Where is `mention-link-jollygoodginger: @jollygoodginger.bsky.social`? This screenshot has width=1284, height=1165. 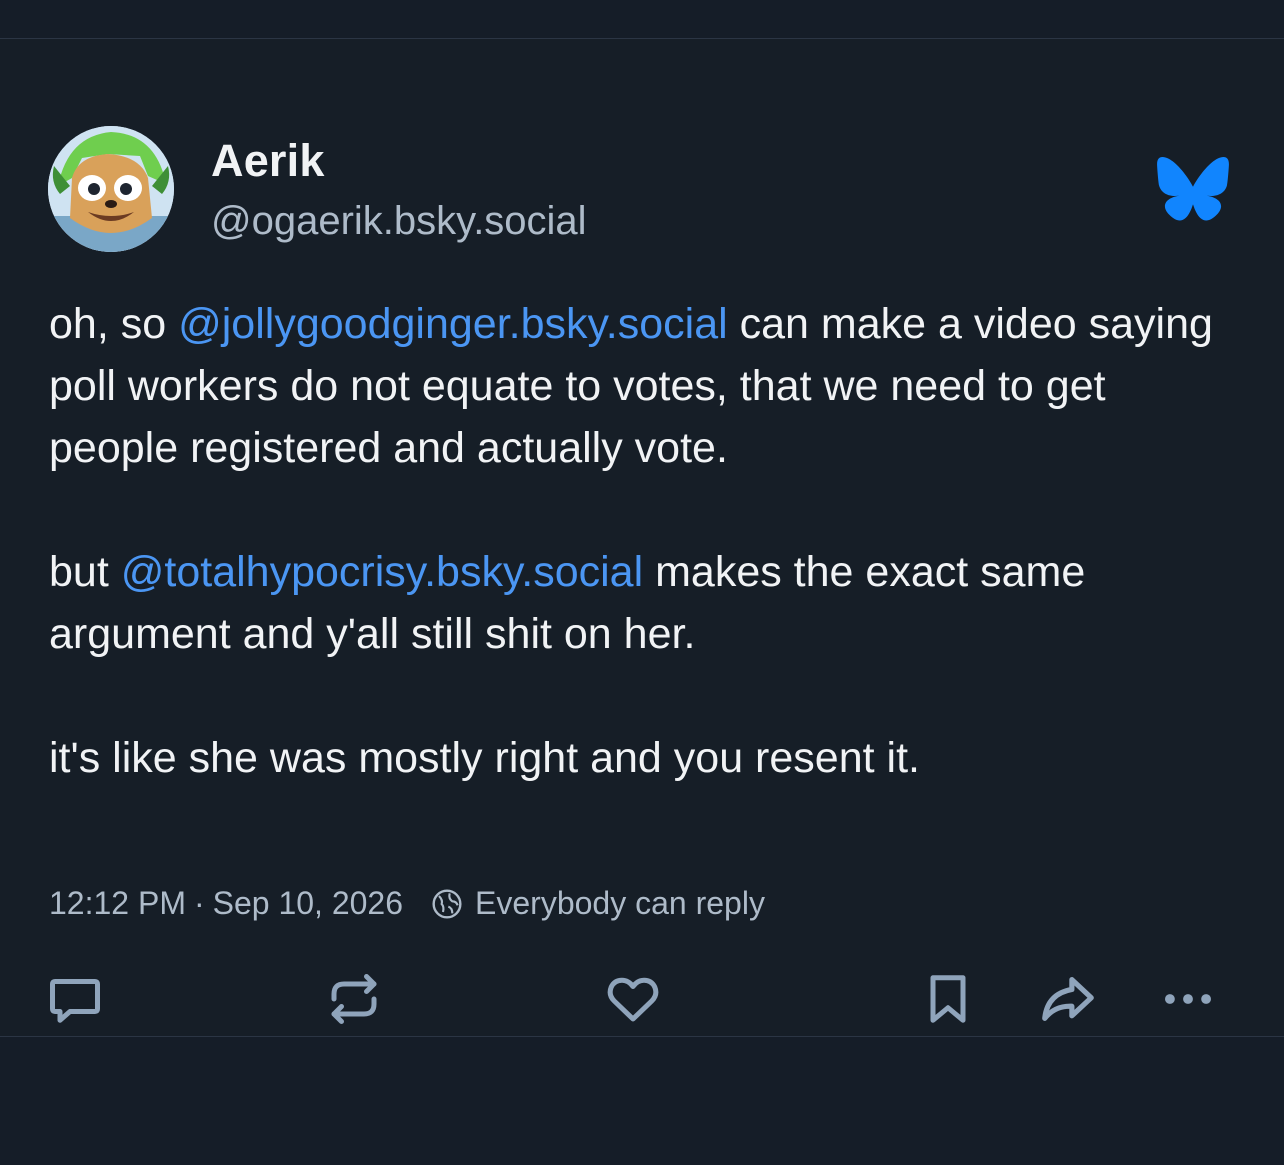 mention-link-jollygoodginger: @jollygoodginger.bsky.social is located at coordinates (453, 324).